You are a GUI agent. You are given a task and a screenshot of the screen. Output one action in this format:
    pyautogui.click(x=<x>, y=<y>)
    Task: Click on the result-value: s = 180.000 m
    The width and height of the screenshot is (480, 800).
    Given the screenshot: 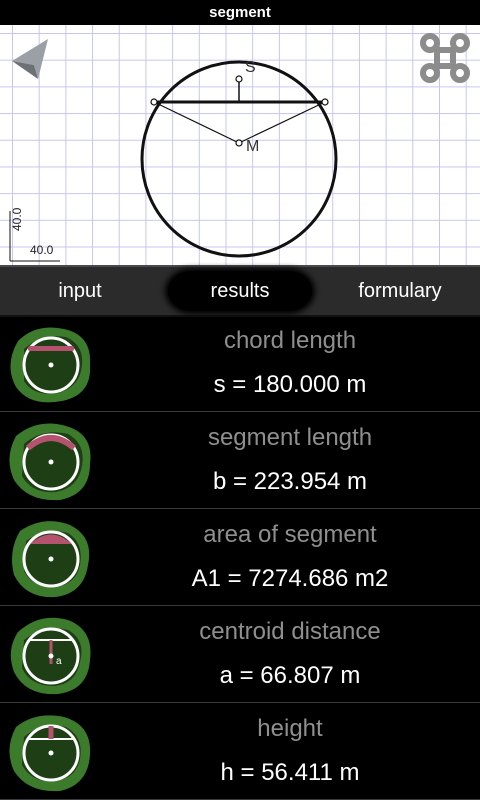 What is the action you would take?
    pyautogui.click(x=290, y=384)
    